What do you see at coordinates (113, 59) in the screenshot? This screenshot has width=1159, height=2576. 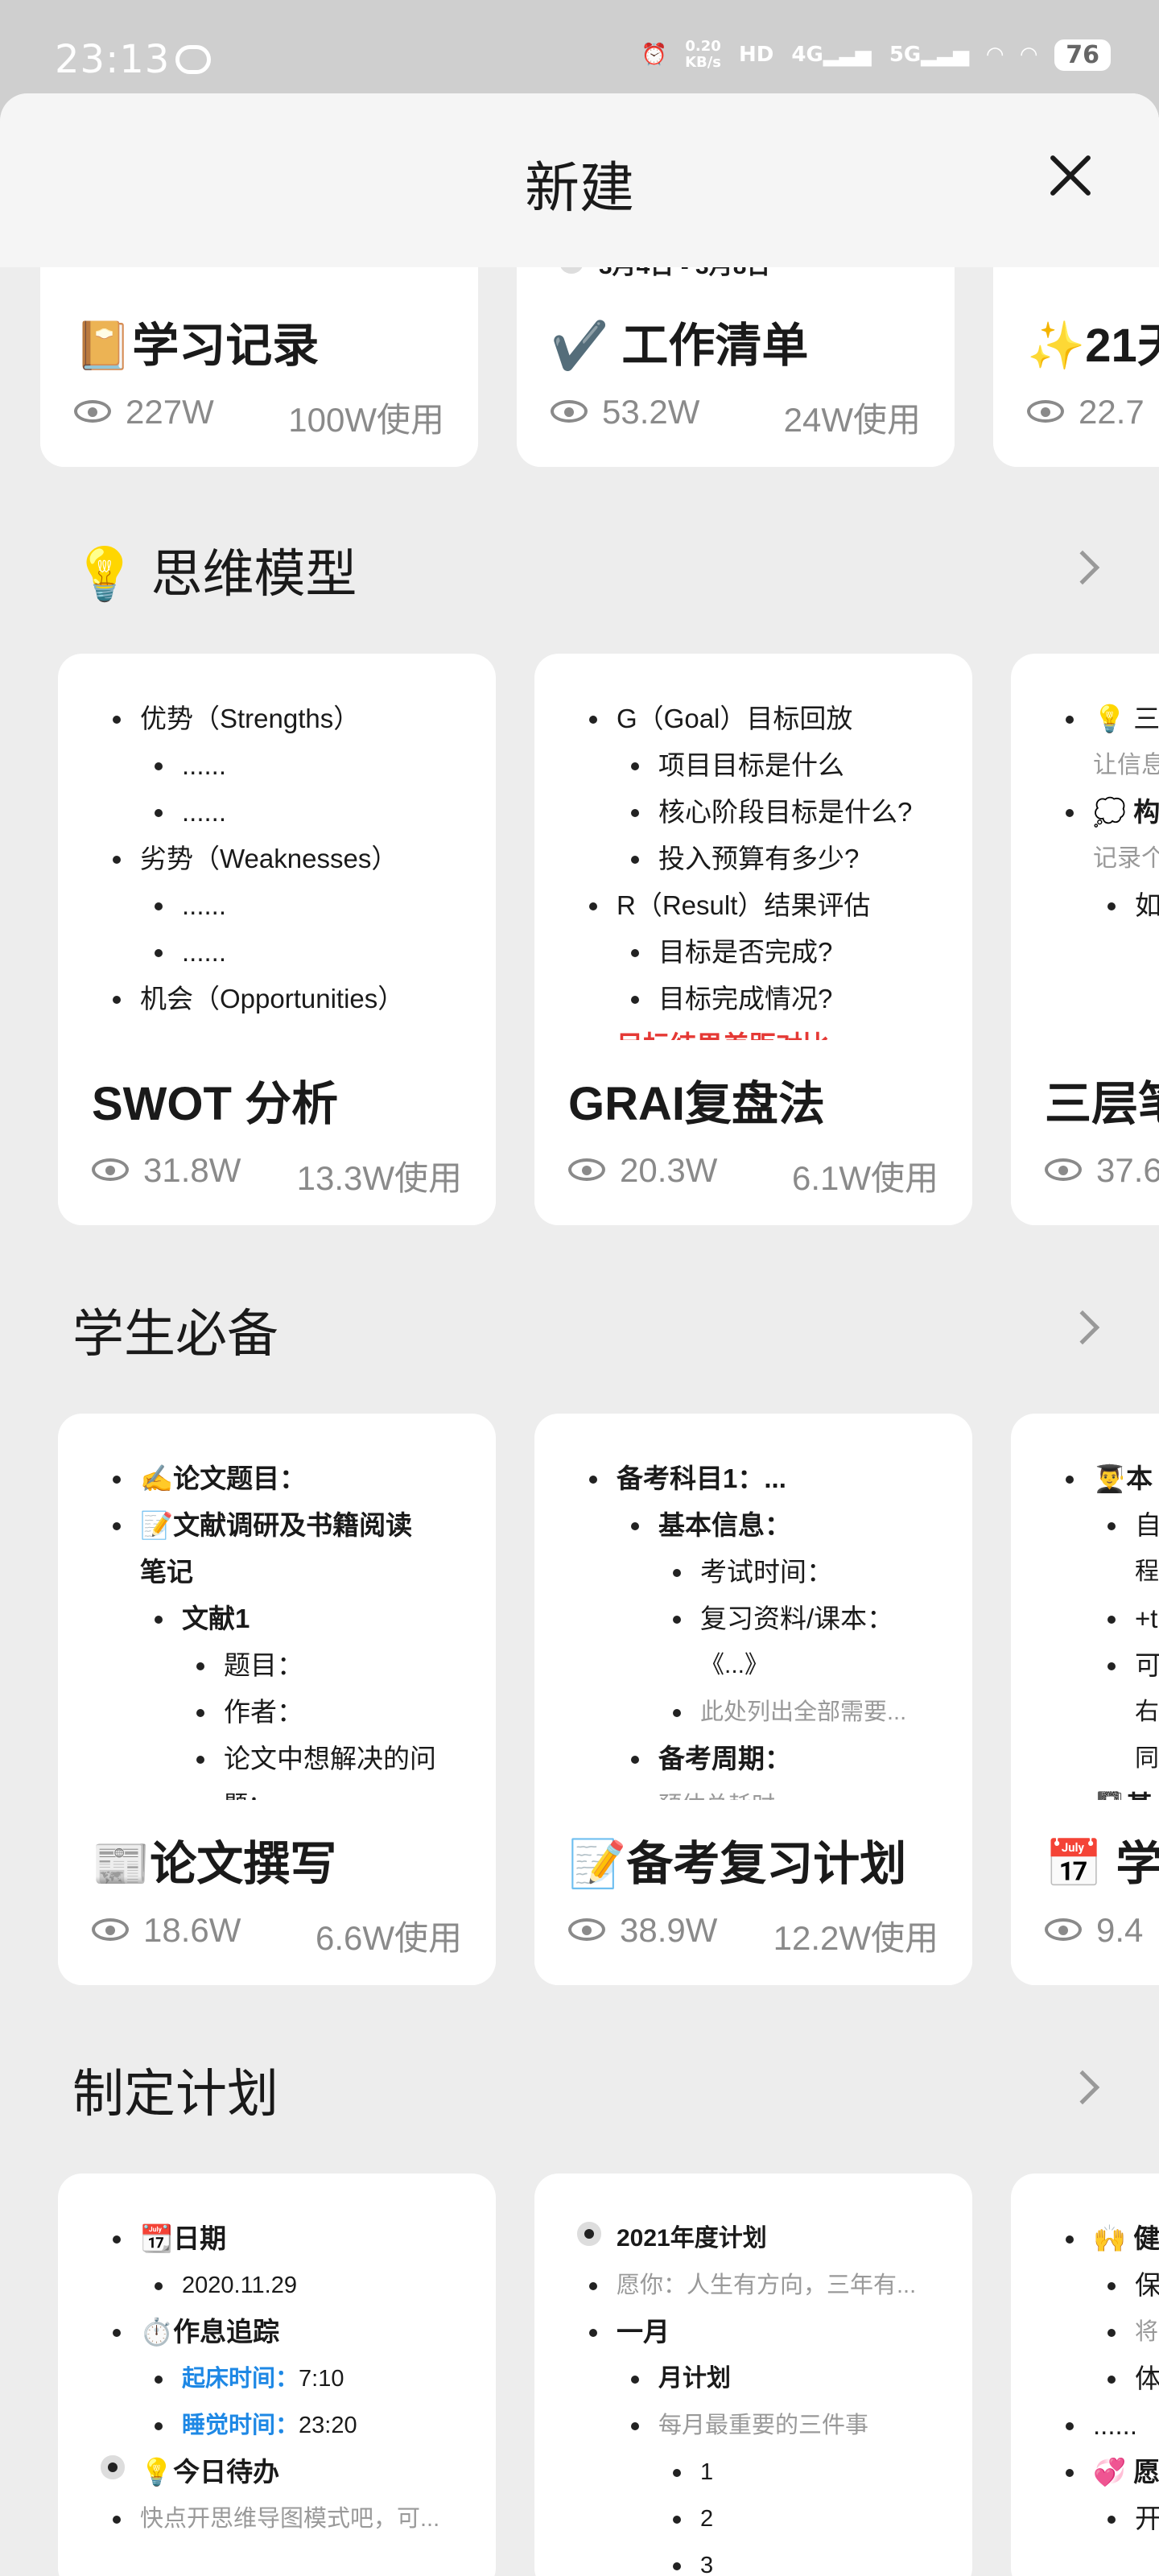 I see `status-time: 23:13` at bounding box center [113, 59].